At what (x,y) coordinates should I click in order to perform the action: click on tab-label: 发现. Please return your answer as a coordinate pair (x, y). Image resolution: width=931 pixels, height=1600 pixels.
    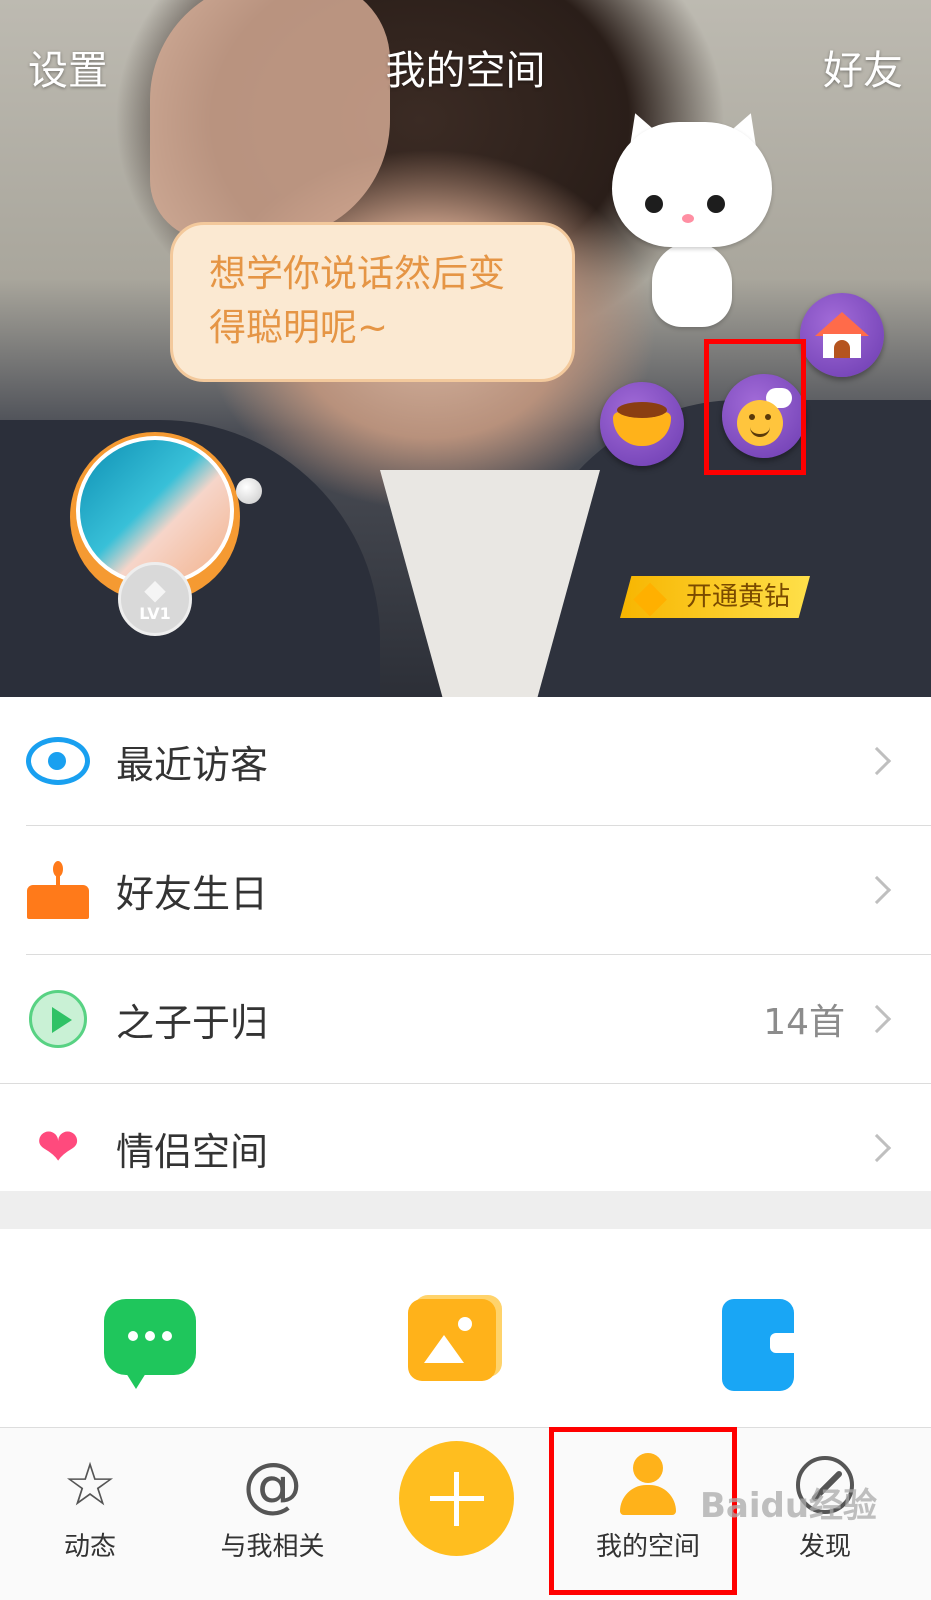
    Looking at the image, I should click on (824, 1547).